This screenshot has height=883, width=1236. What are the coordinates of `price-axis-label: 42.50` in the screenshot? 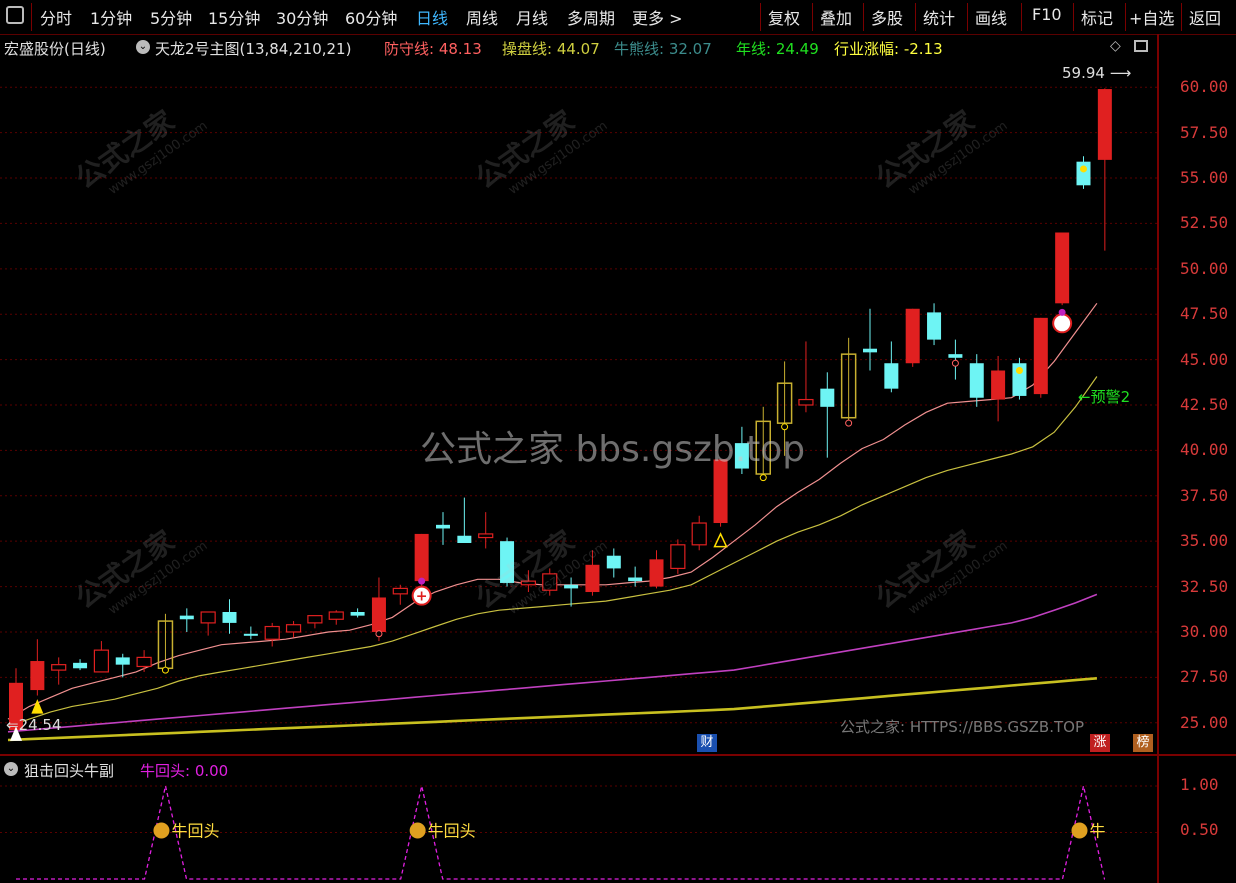 It's located at (1204, 404).